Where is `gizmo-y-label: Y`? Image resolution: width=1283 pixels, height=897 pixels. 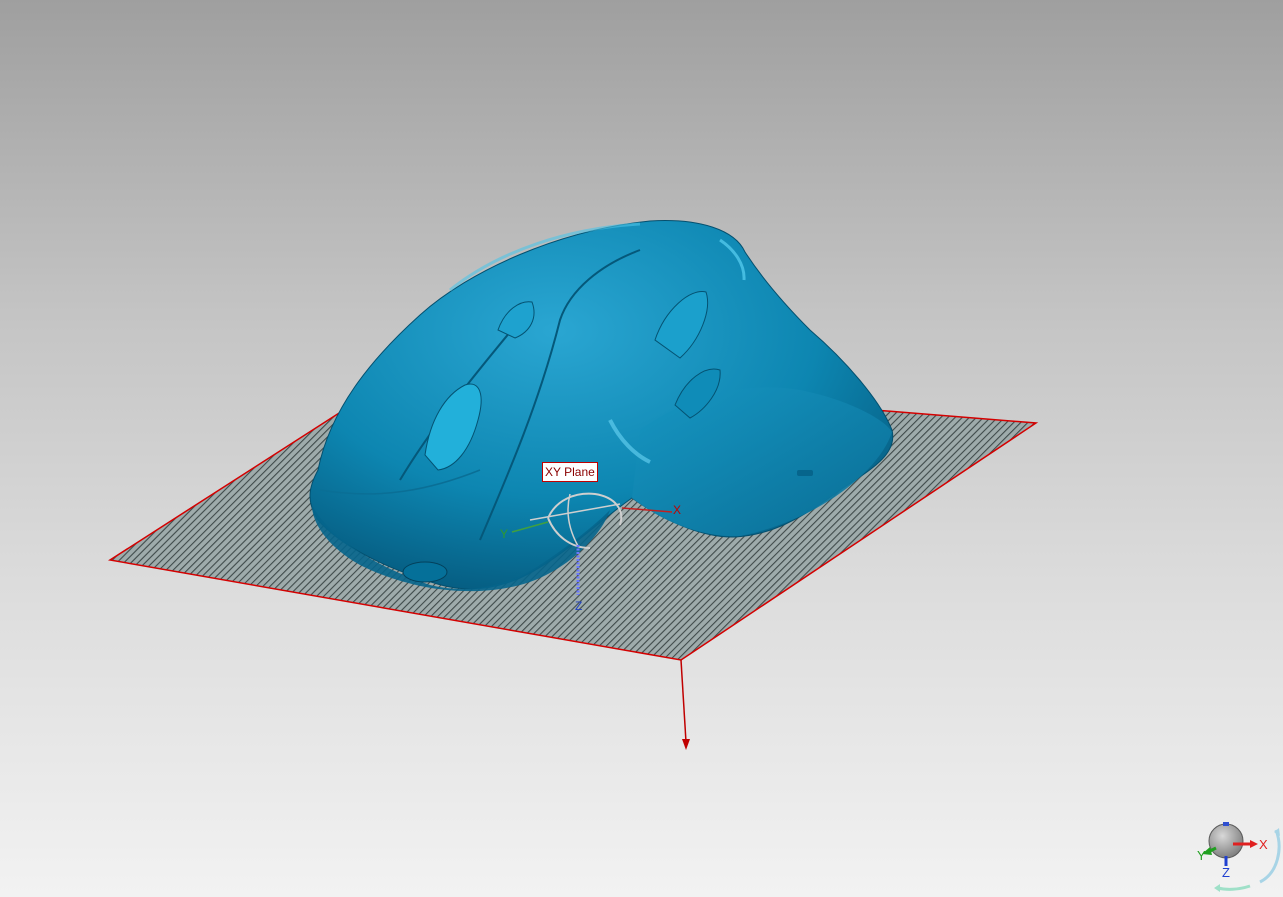
gizmo-y-label: Y is located at coordinates (504, 534).